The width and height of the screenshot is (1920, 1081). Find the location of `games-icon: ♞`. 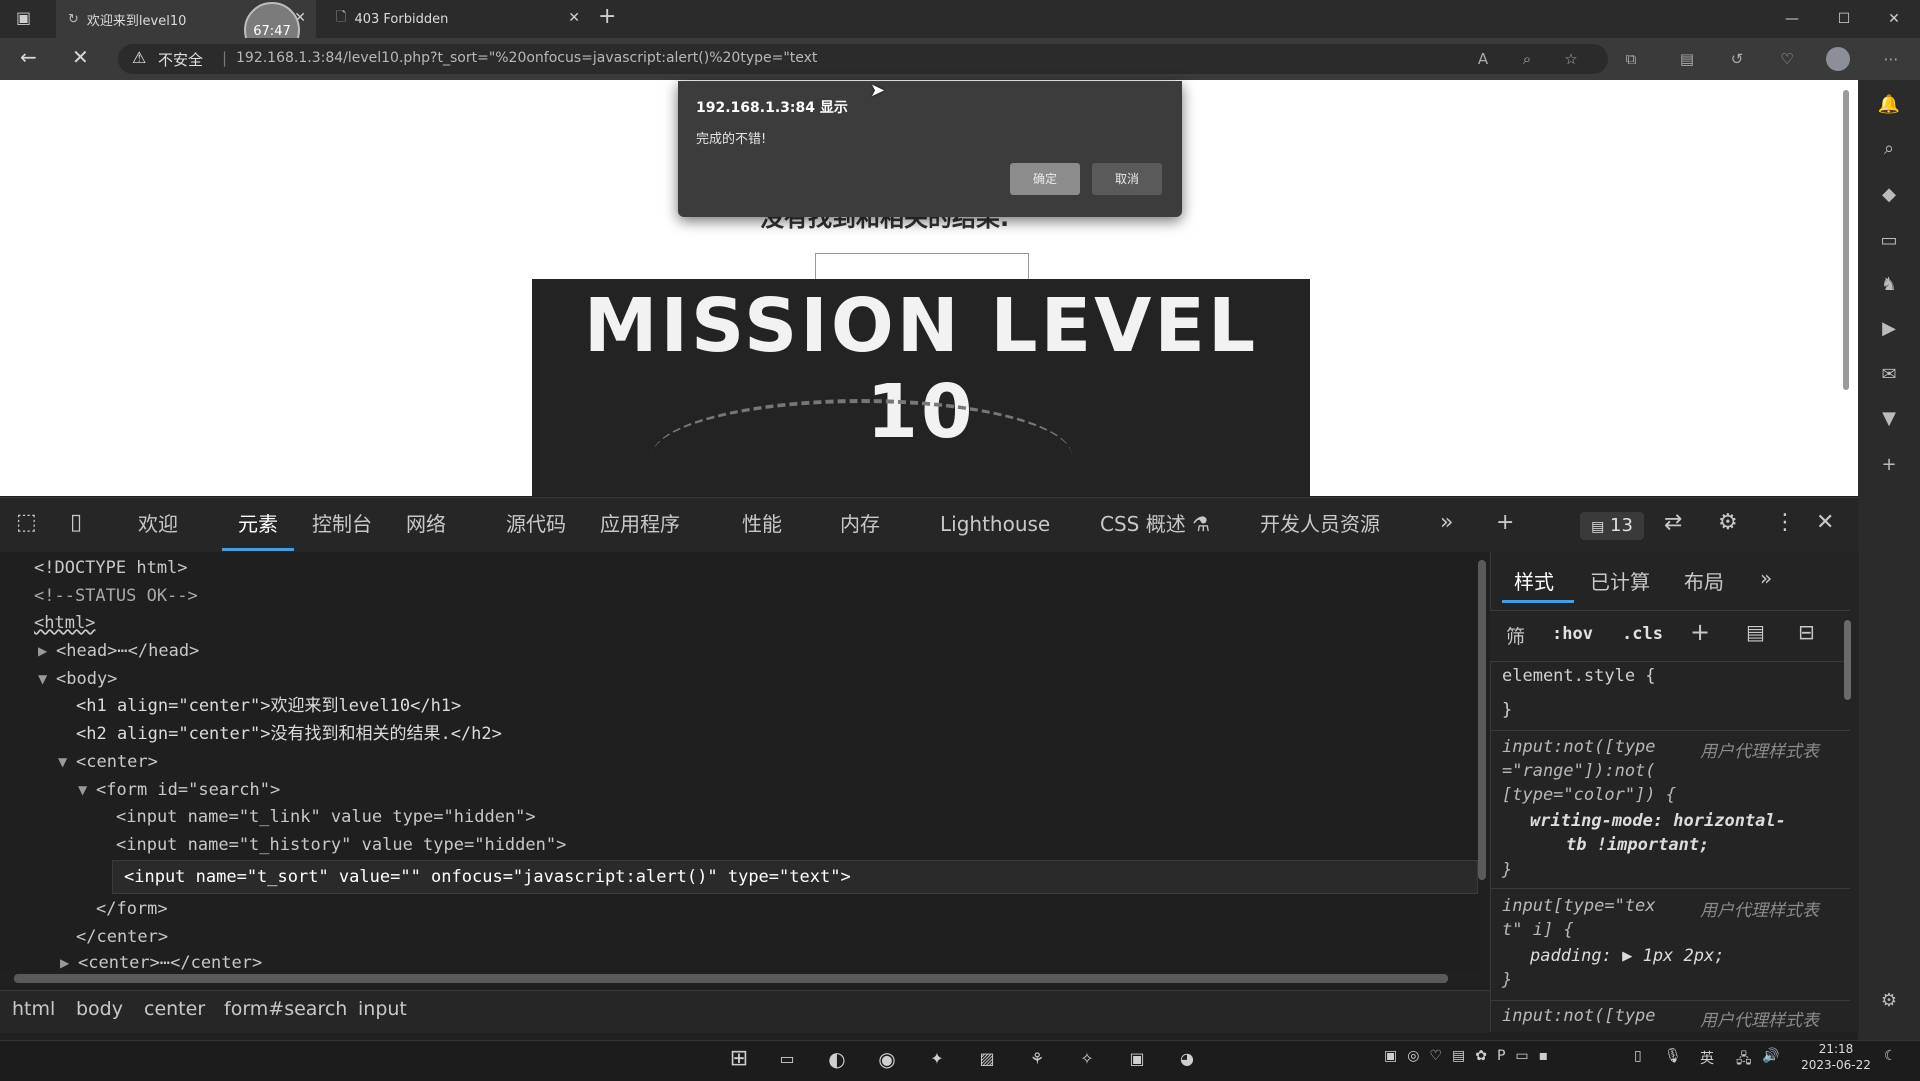

games-icon: ♞ is located at coordinates (1889, 284).